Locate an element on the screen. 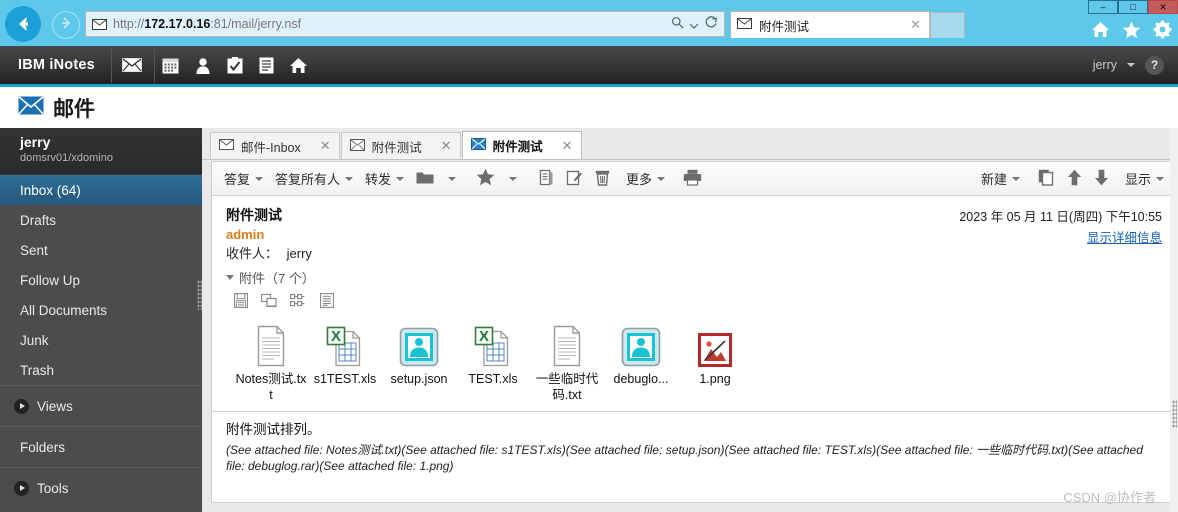 This screenshot has height=512, width=1178. more-button: 更多 is located at coordinates (645, 179).